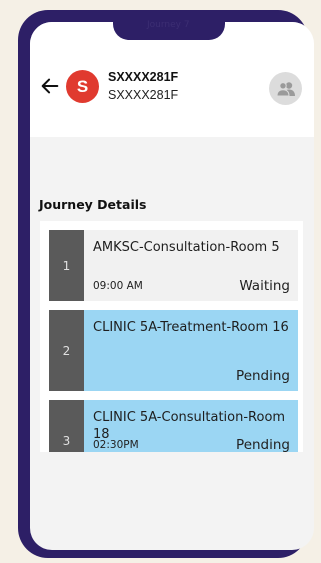 The image size is (321, 563). What do you see at coordinates (66, 265) in the screenshot?
I see `step-number: 1` at bounding box center [66, 265].